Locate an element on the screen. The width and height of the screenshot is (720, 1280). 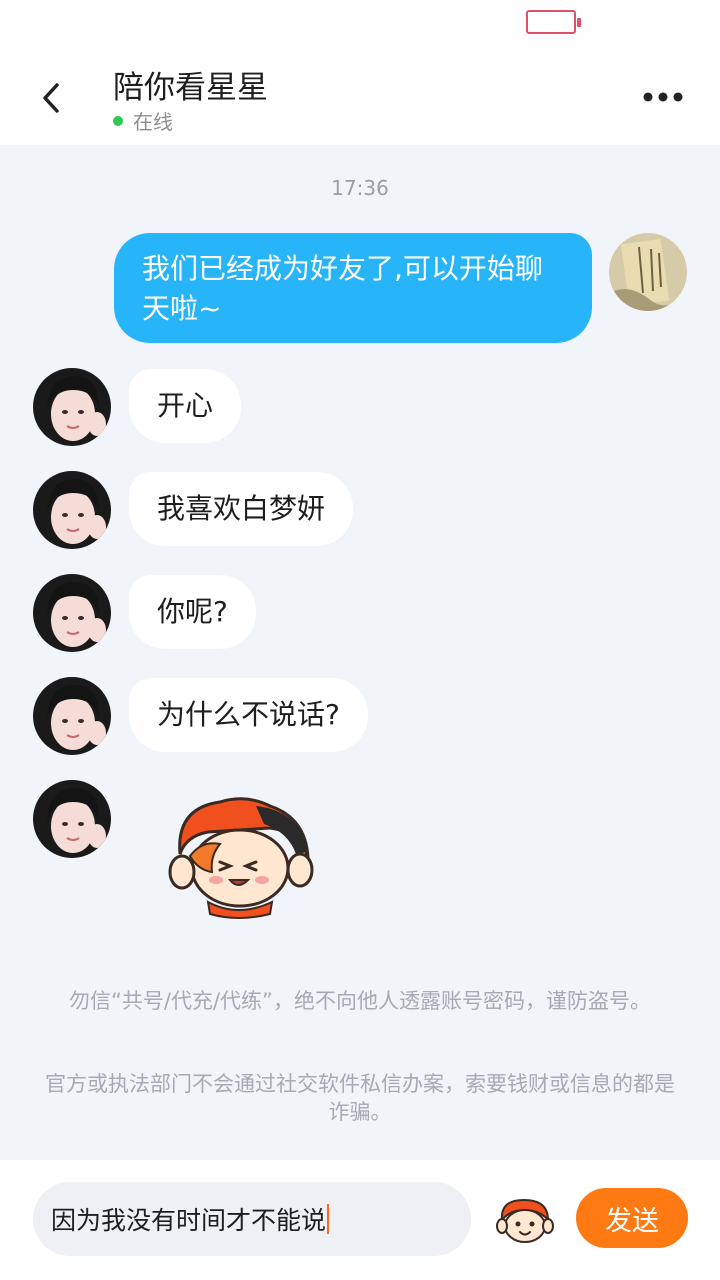
message-bubble-incoming: 你呢? is located at coordinates (192, 612).